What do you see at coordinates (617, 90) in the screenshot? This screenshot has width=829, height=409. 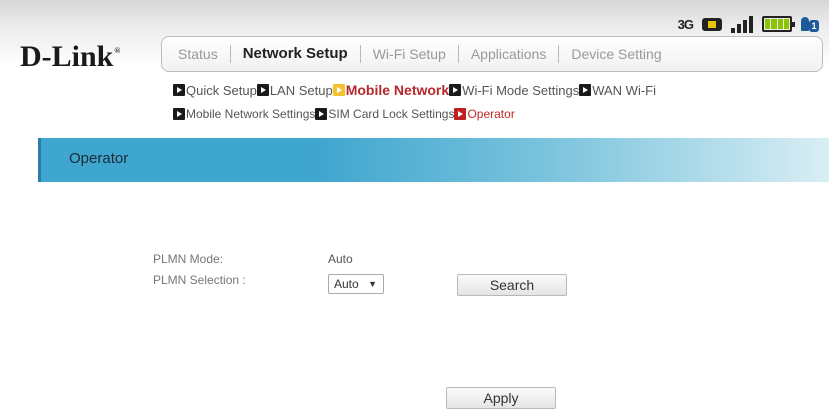 I see `subnav-wan-wifi: WAN Wi-Fi` at bounding box center [617, 90].